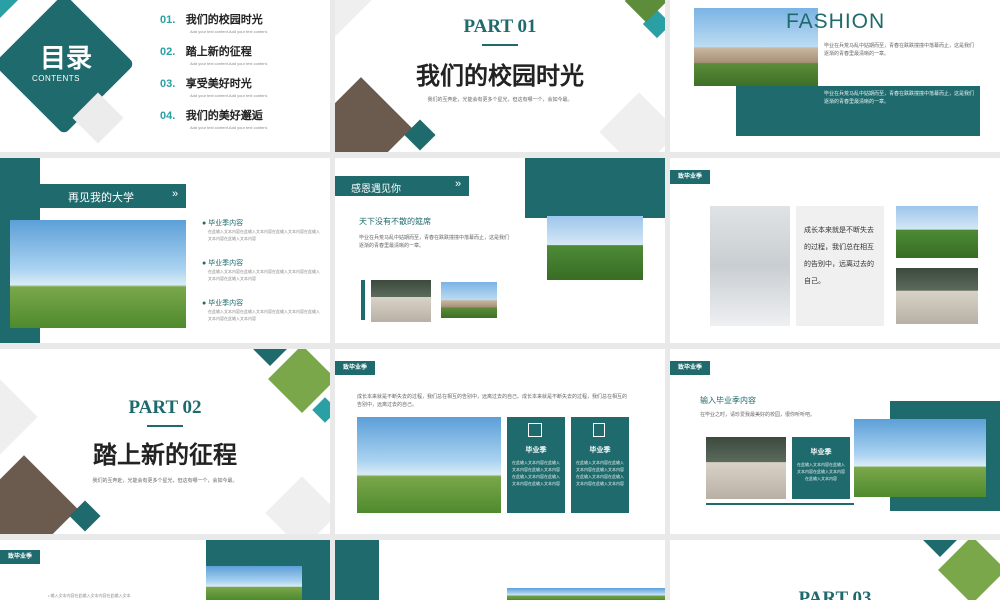  Describe the element at coordinates (401, 301) in the screenshot. I see `thanks-people-photo` at that location.